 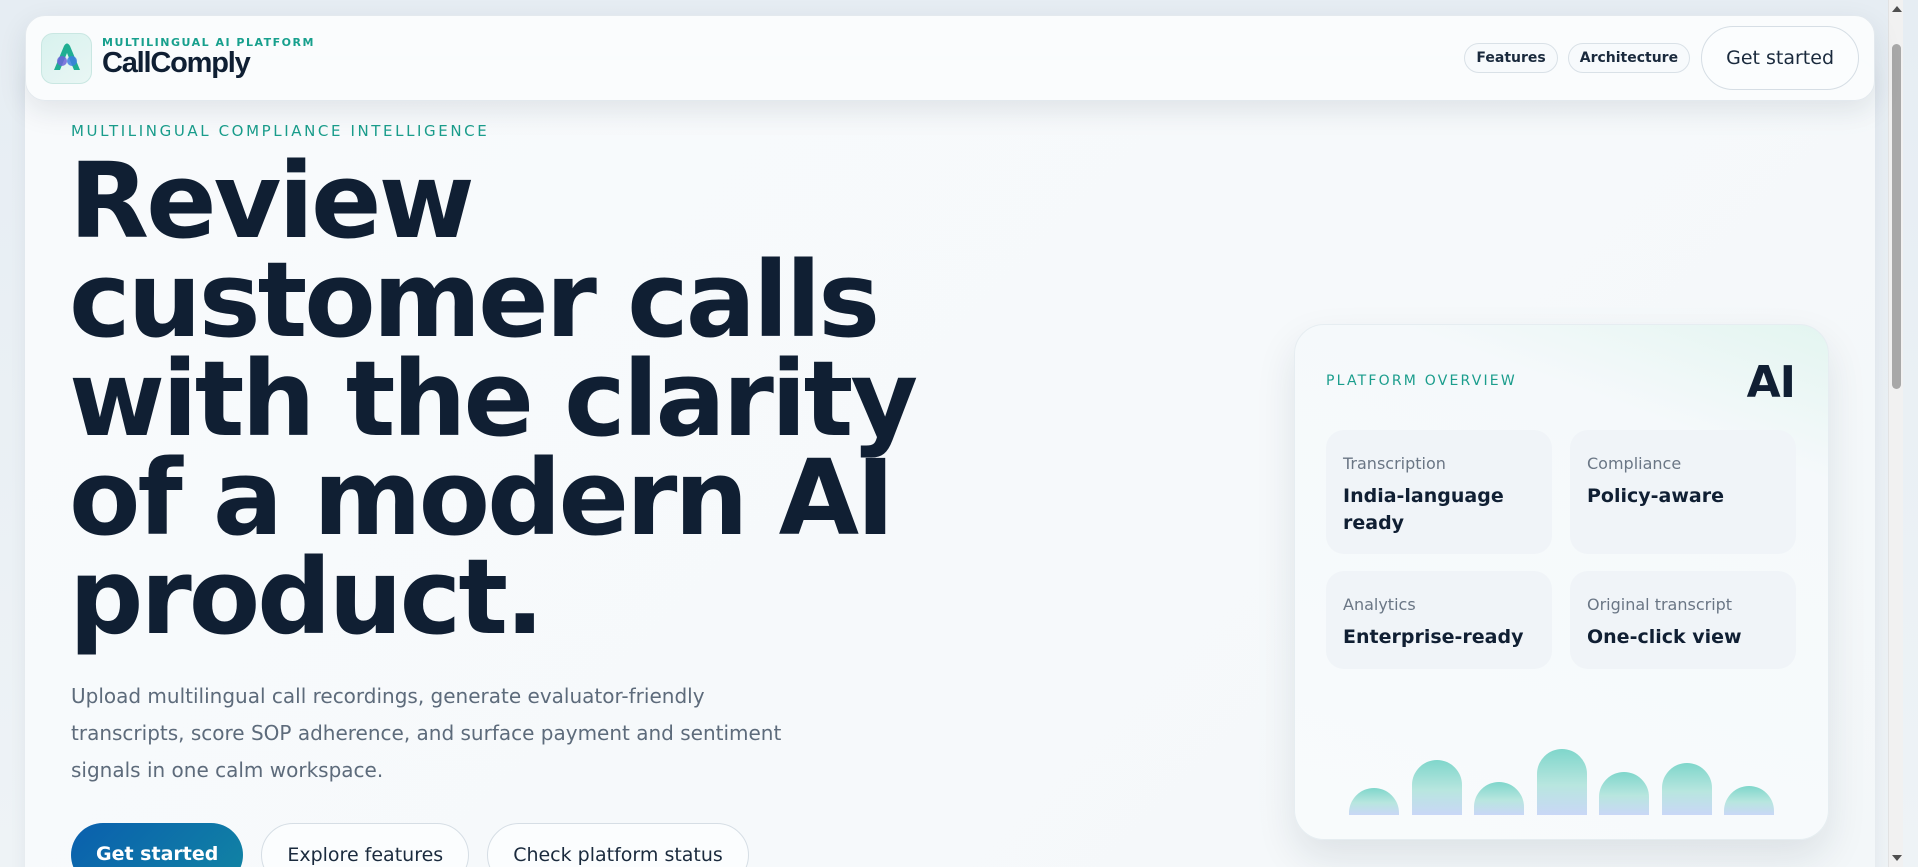 What do you see at coordinates (365, 845) in the screenshot?
I see `explore-features-button: Explore features` at bounding box center [365, 845].